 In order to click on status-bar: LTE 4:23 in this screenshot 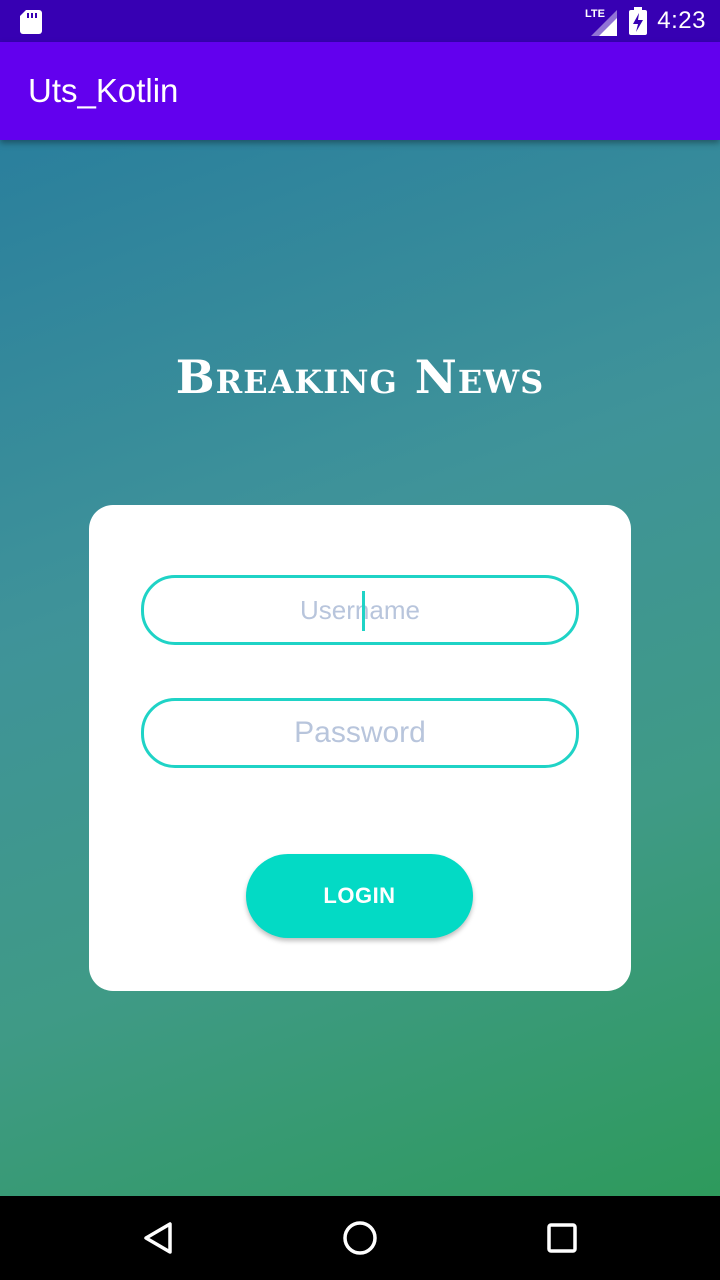, I will do `click(360, 21)`.